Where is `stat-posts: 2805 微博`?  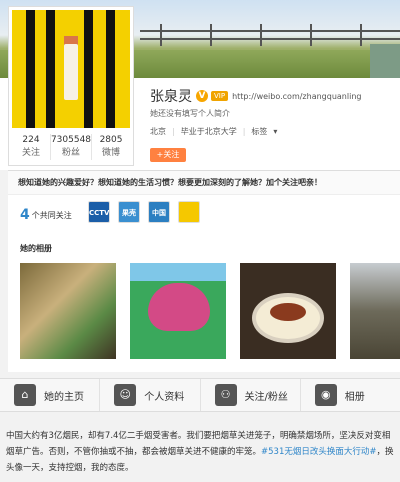 stat-posts: 2805 微博 is located at coordinates (111, 147).